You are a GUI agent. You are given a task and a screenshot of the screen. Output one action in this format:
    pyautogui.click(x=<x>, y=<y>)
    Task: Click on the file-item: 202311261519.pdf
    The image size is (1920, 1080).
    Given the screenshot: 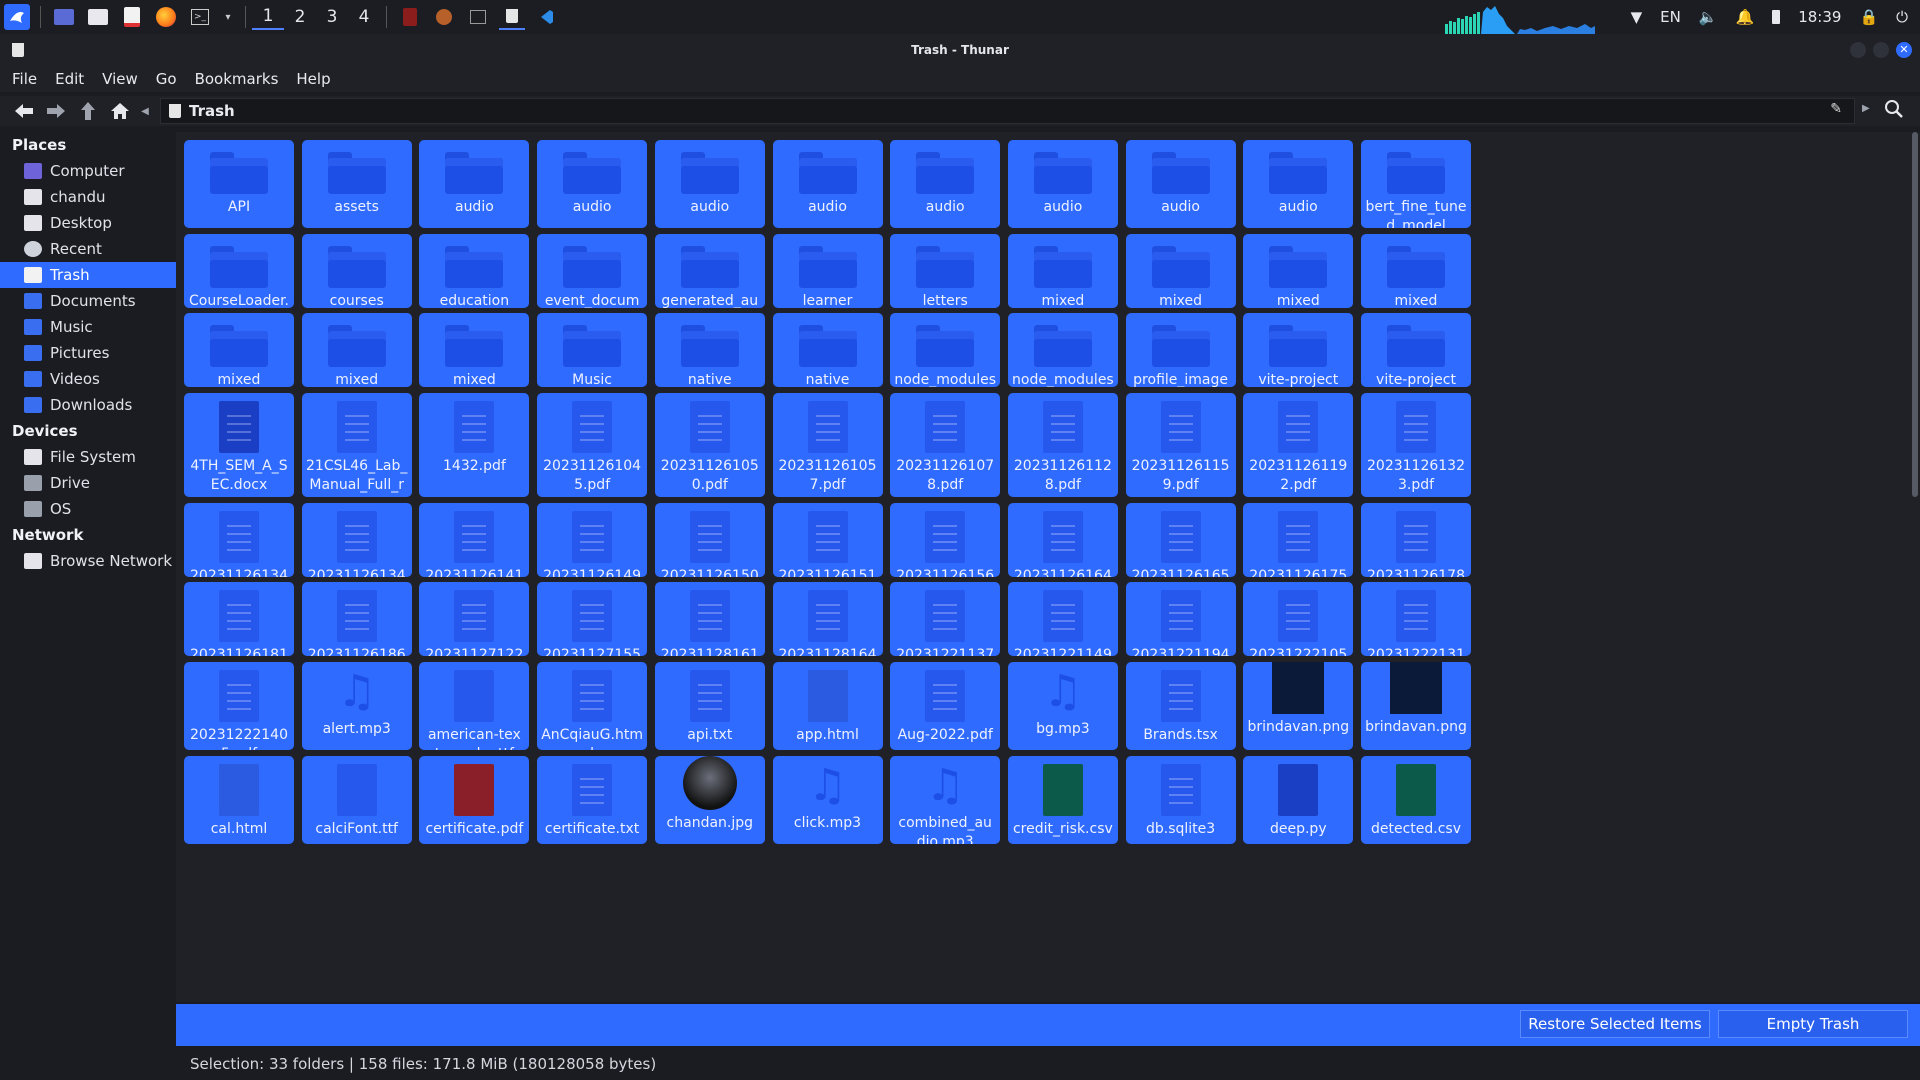 What is the action you would take?
    pyautogui.click(x=827, y=540)
    